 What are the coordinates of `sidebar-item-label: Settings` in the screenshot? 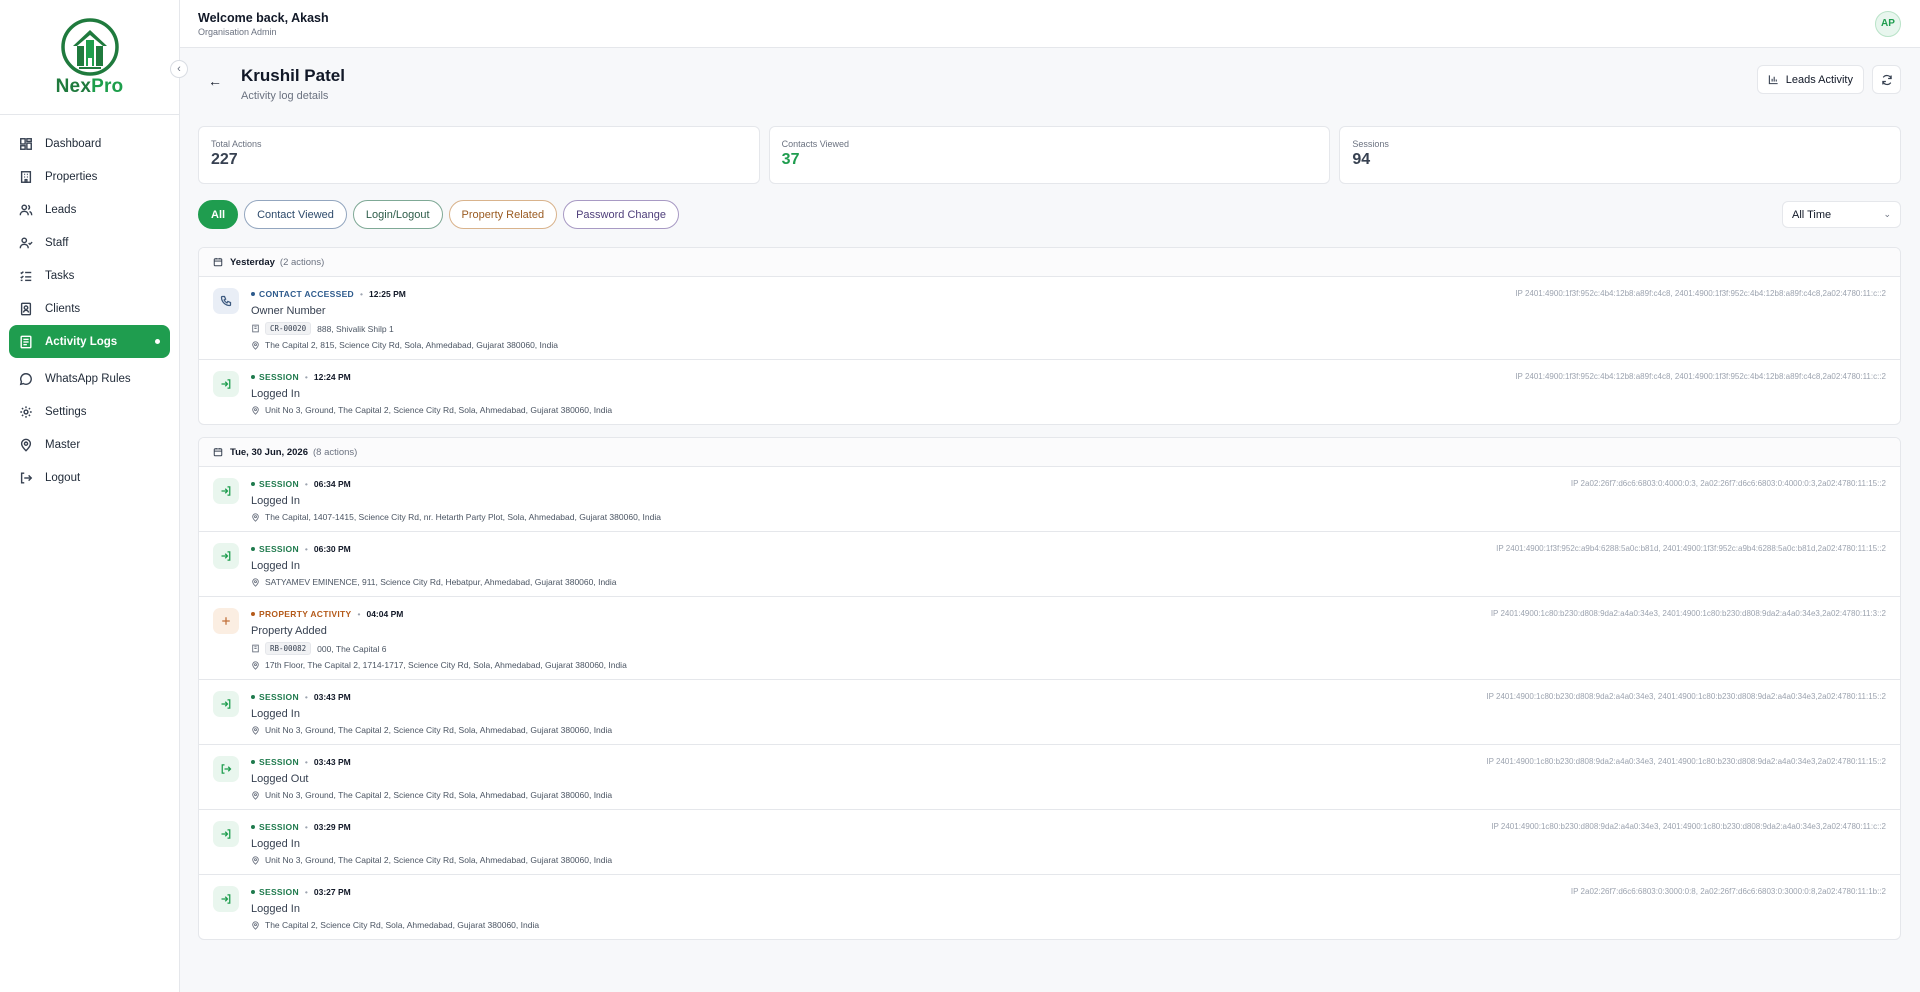 It's located at (66, 411).